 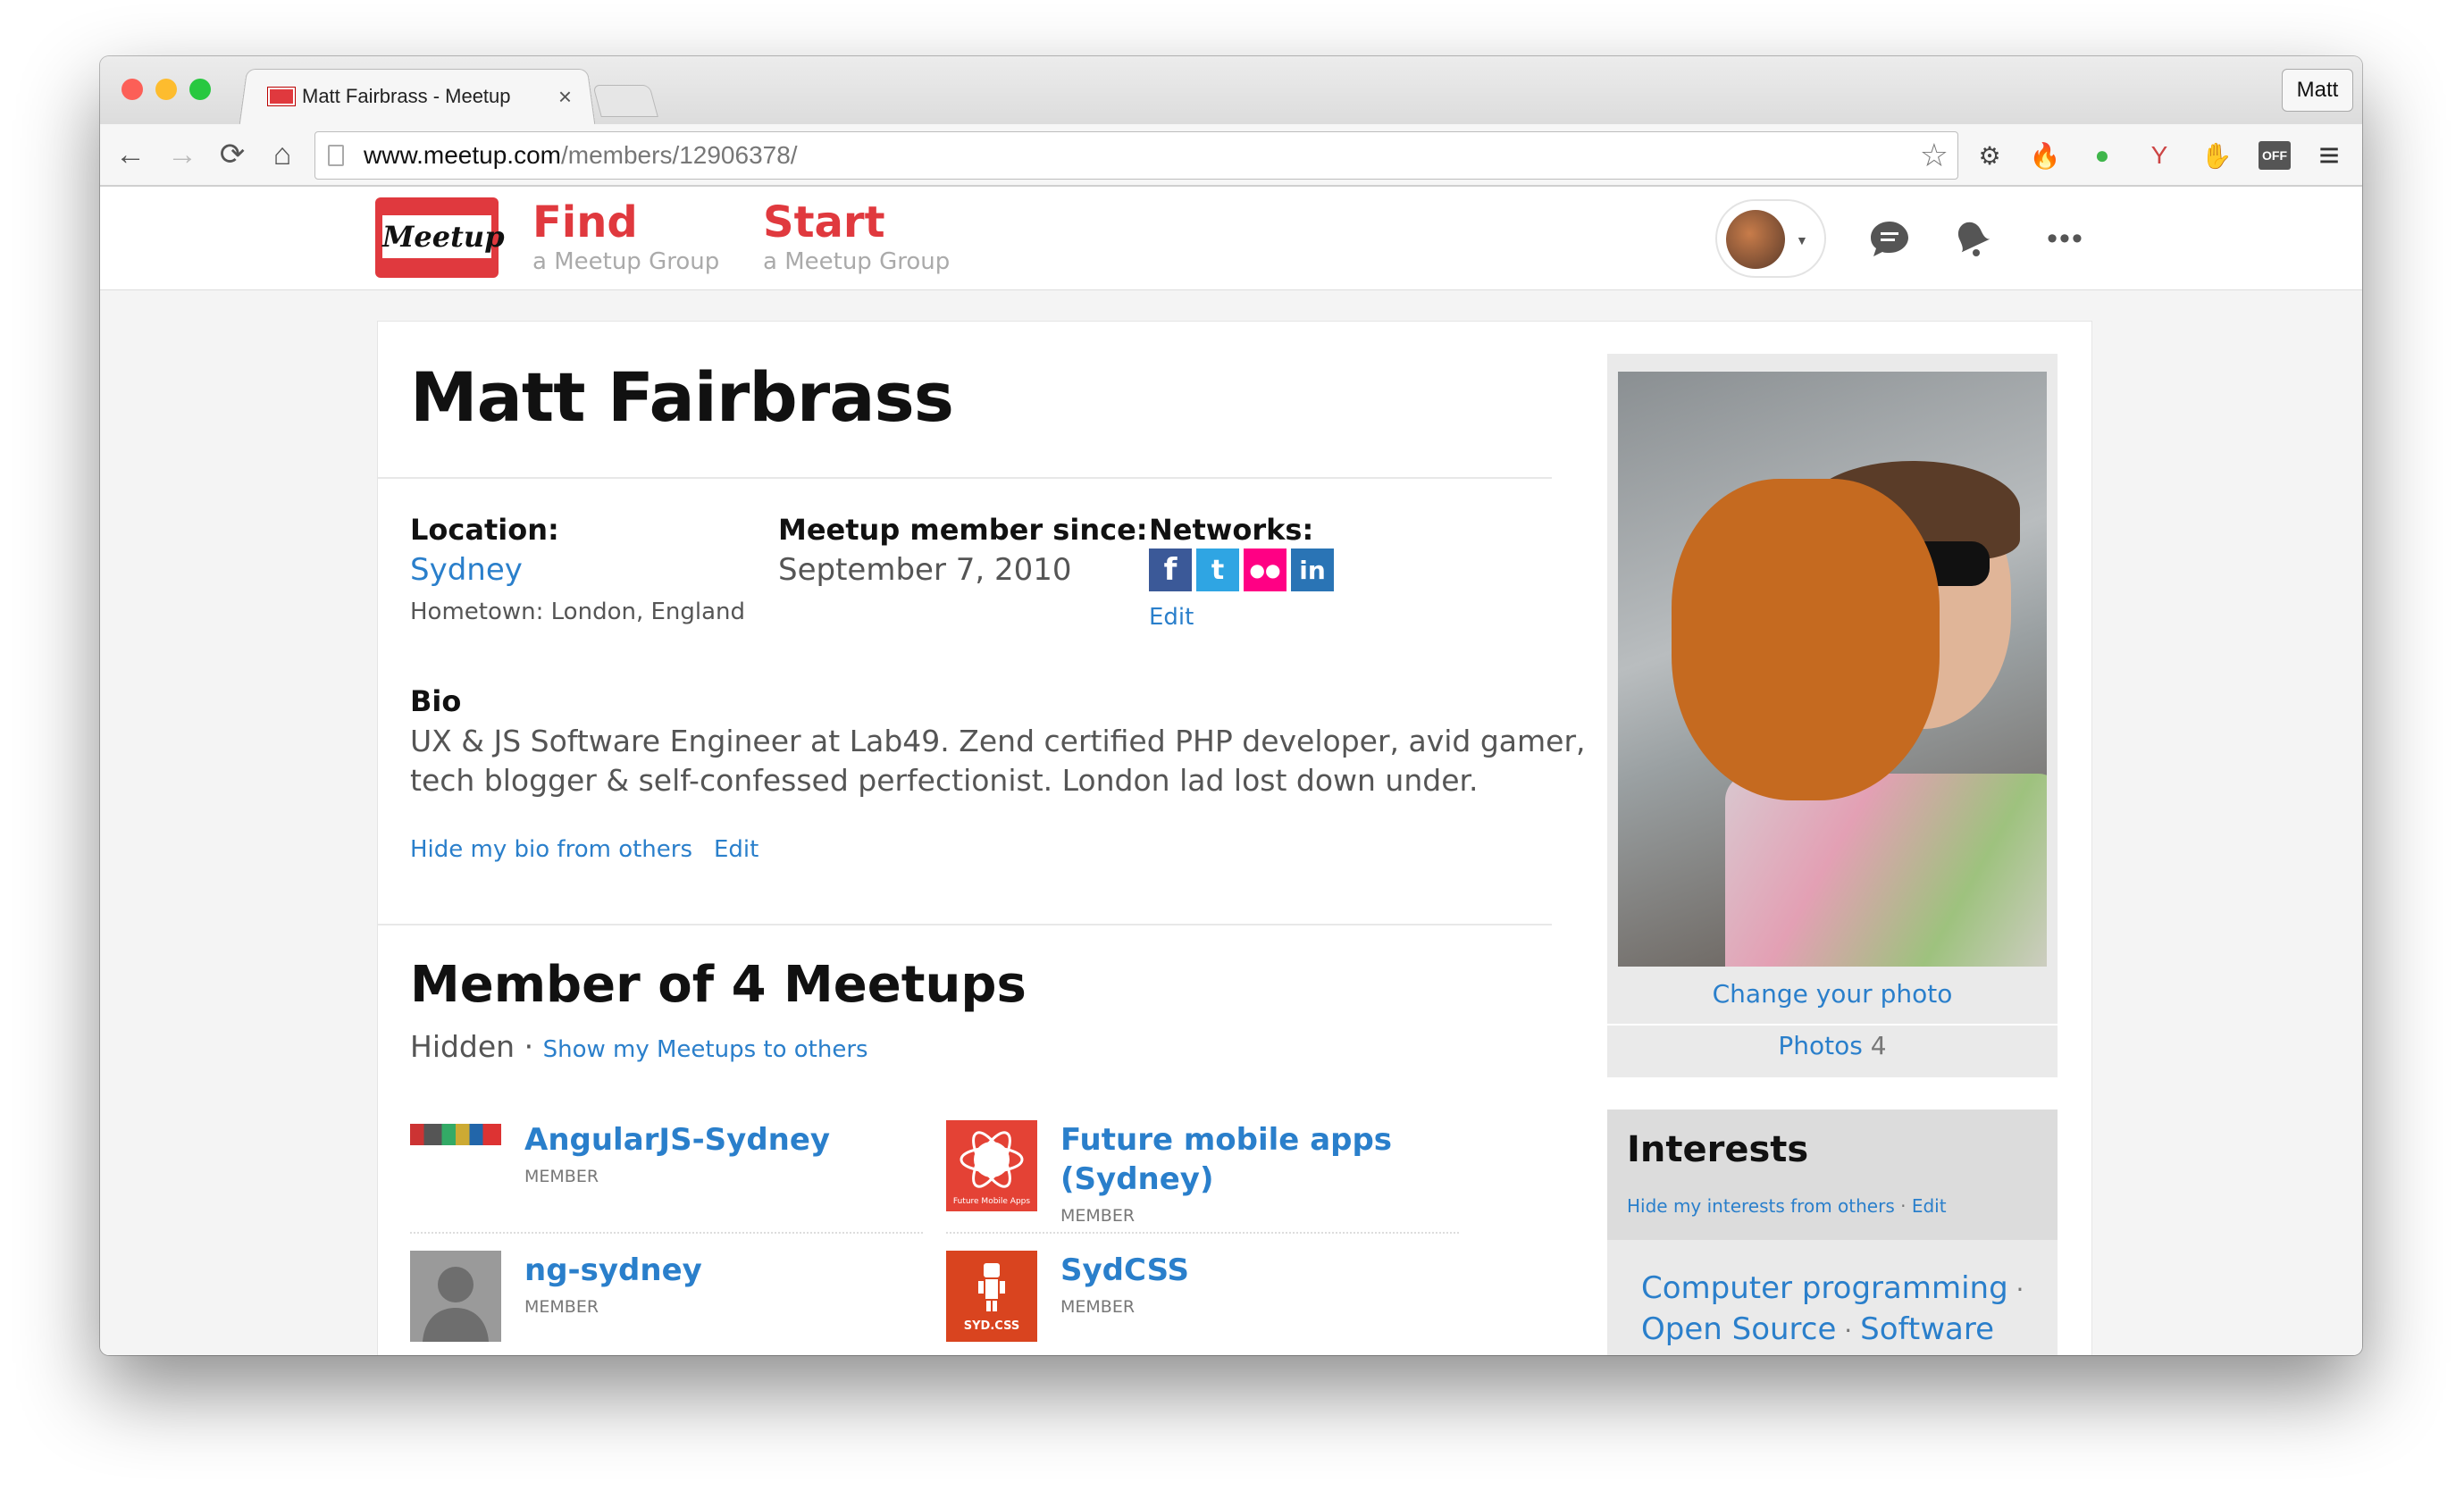 I want to click on tab-close-icon: ×, so click(x=565, y=97).